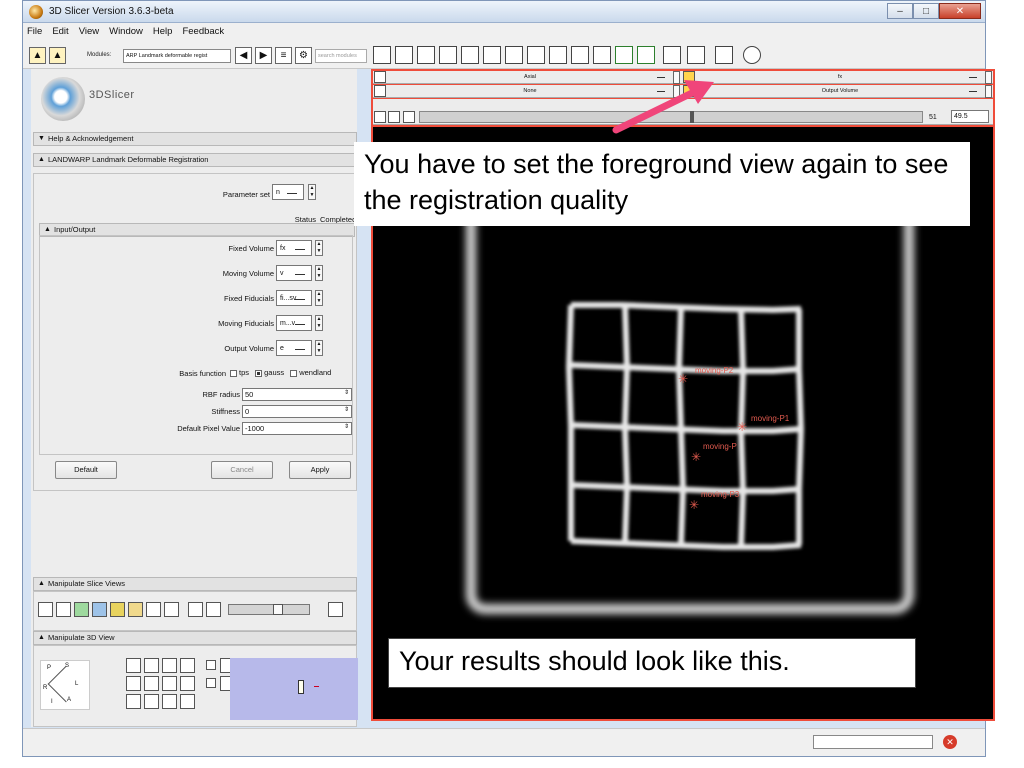 This screenshot has height=768, width=1024. Describe the element at coordinates (689, 91) in the screenshot. I see `foreground-layer-icon` at that location.